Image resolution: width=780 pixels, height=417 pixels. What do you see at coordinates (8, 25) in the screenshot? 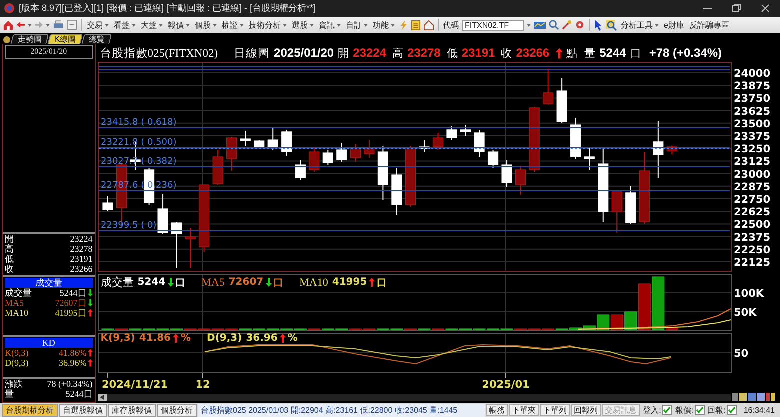
I see `home-icon` at bounding box center [8, 25].